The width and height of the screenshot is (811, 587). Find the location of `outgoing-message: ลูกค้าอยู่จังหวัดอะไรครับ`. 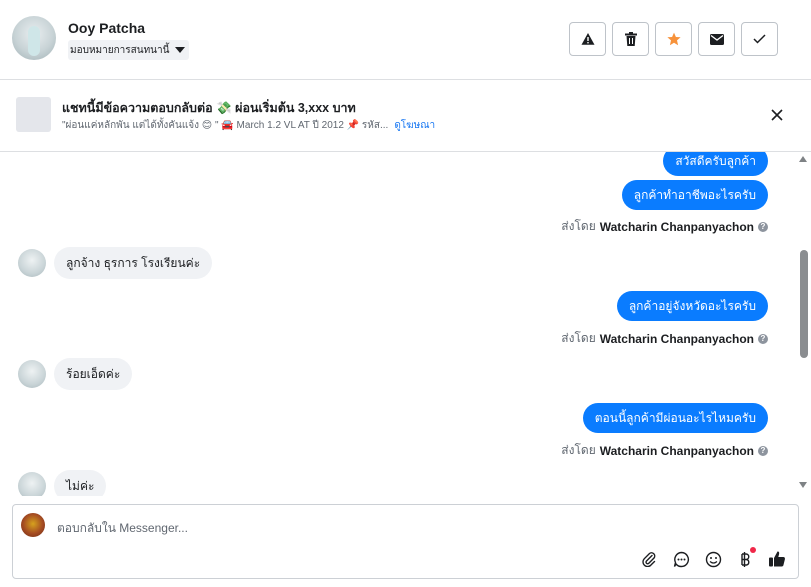

outgoing-message: ลูกค้าอยู่จังหวัดอะไรครับ is located at coordinates (692, 306).